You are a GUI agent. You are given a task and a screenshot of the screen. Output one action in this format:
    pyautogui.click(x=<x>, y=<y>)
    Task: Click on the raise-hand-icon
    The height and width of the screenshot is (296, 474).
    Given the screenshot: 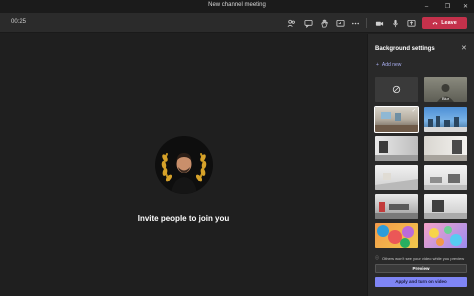 What is the action you would take?
    pyautogui.click(x=324, y=23)
    